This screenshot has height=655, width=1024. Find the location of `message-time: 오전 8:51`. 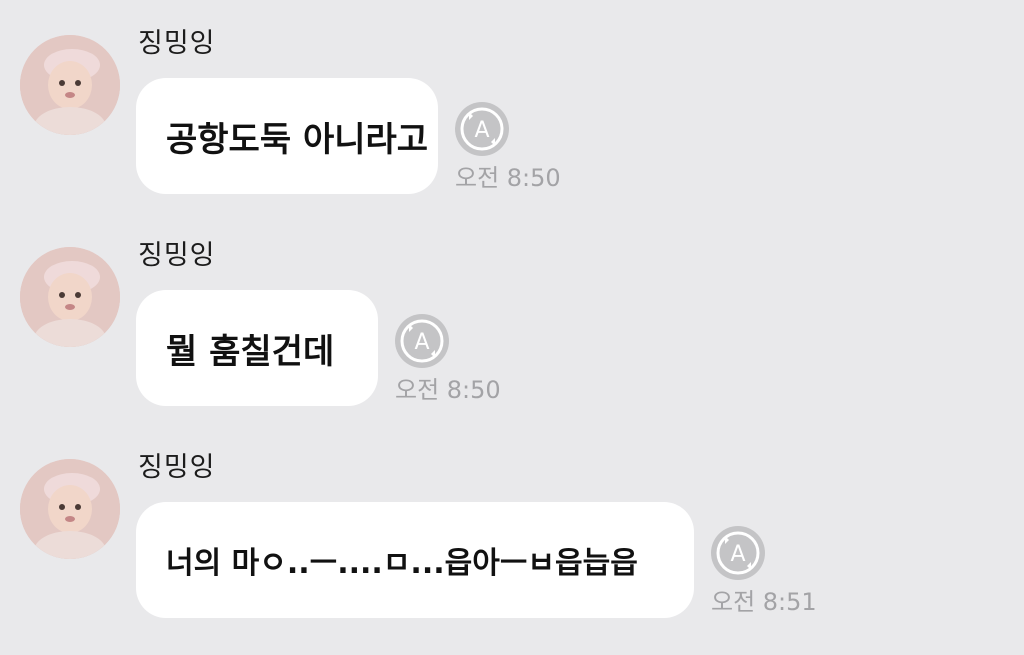

message-time: 오전 8:51 is located at coordinates (764, 602).